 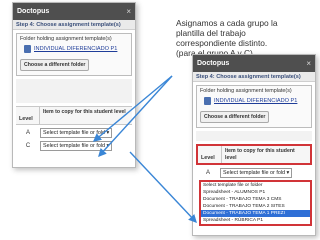 What do you see at coordinates (255, 206) in the screenshot?
I see `dropdown-option: Document - TRABAJO TEMA 2 SITES` at bounding box center [255, 206].